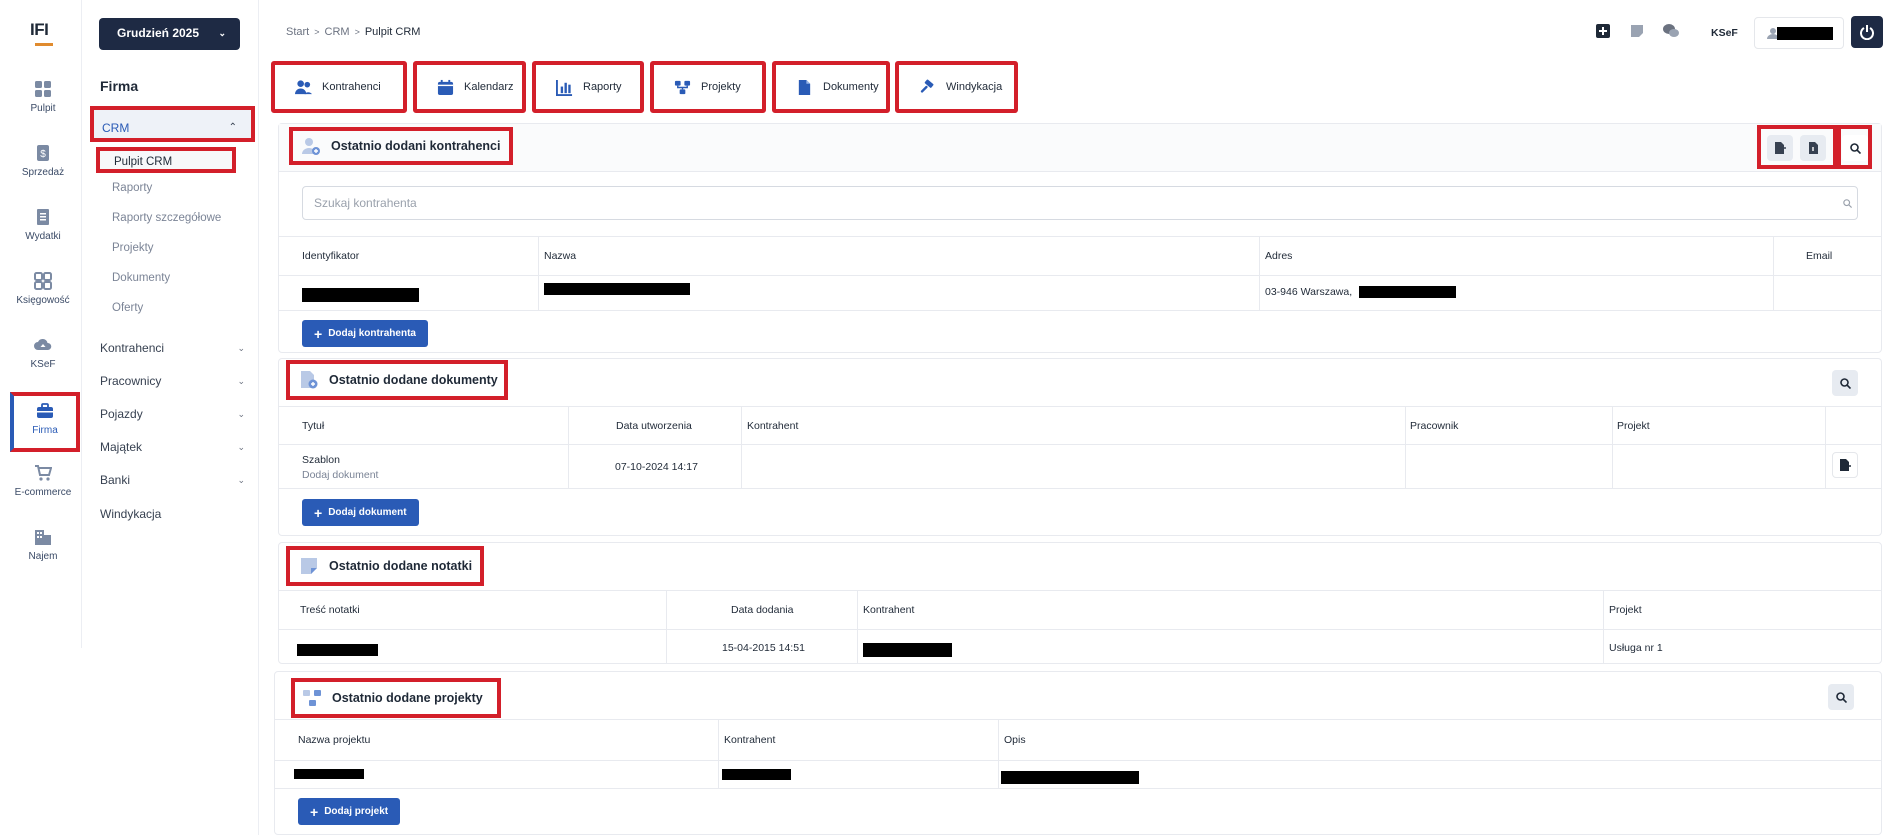 The image size is (1899, 837). What do you see at coordinates (392, 32) in the screenshot?
I see `breadcrumb-current: Pulpit CRM` at bounding box center [392, 32].